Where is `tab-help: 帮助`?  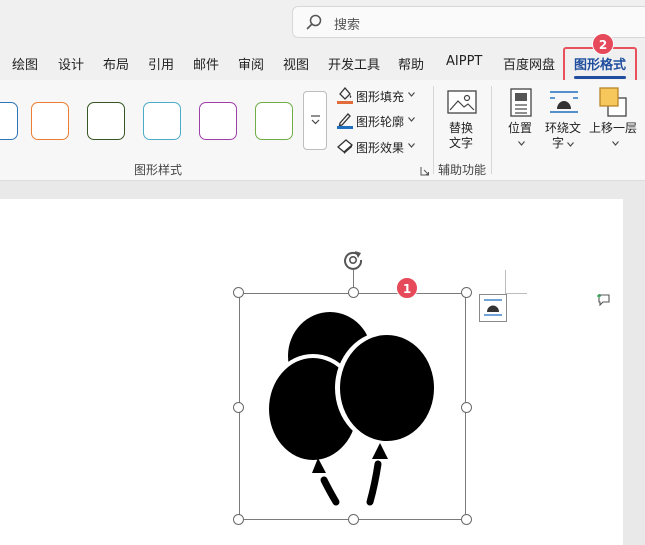 tab-help: 帮助 is located at coordinates (411, 63).